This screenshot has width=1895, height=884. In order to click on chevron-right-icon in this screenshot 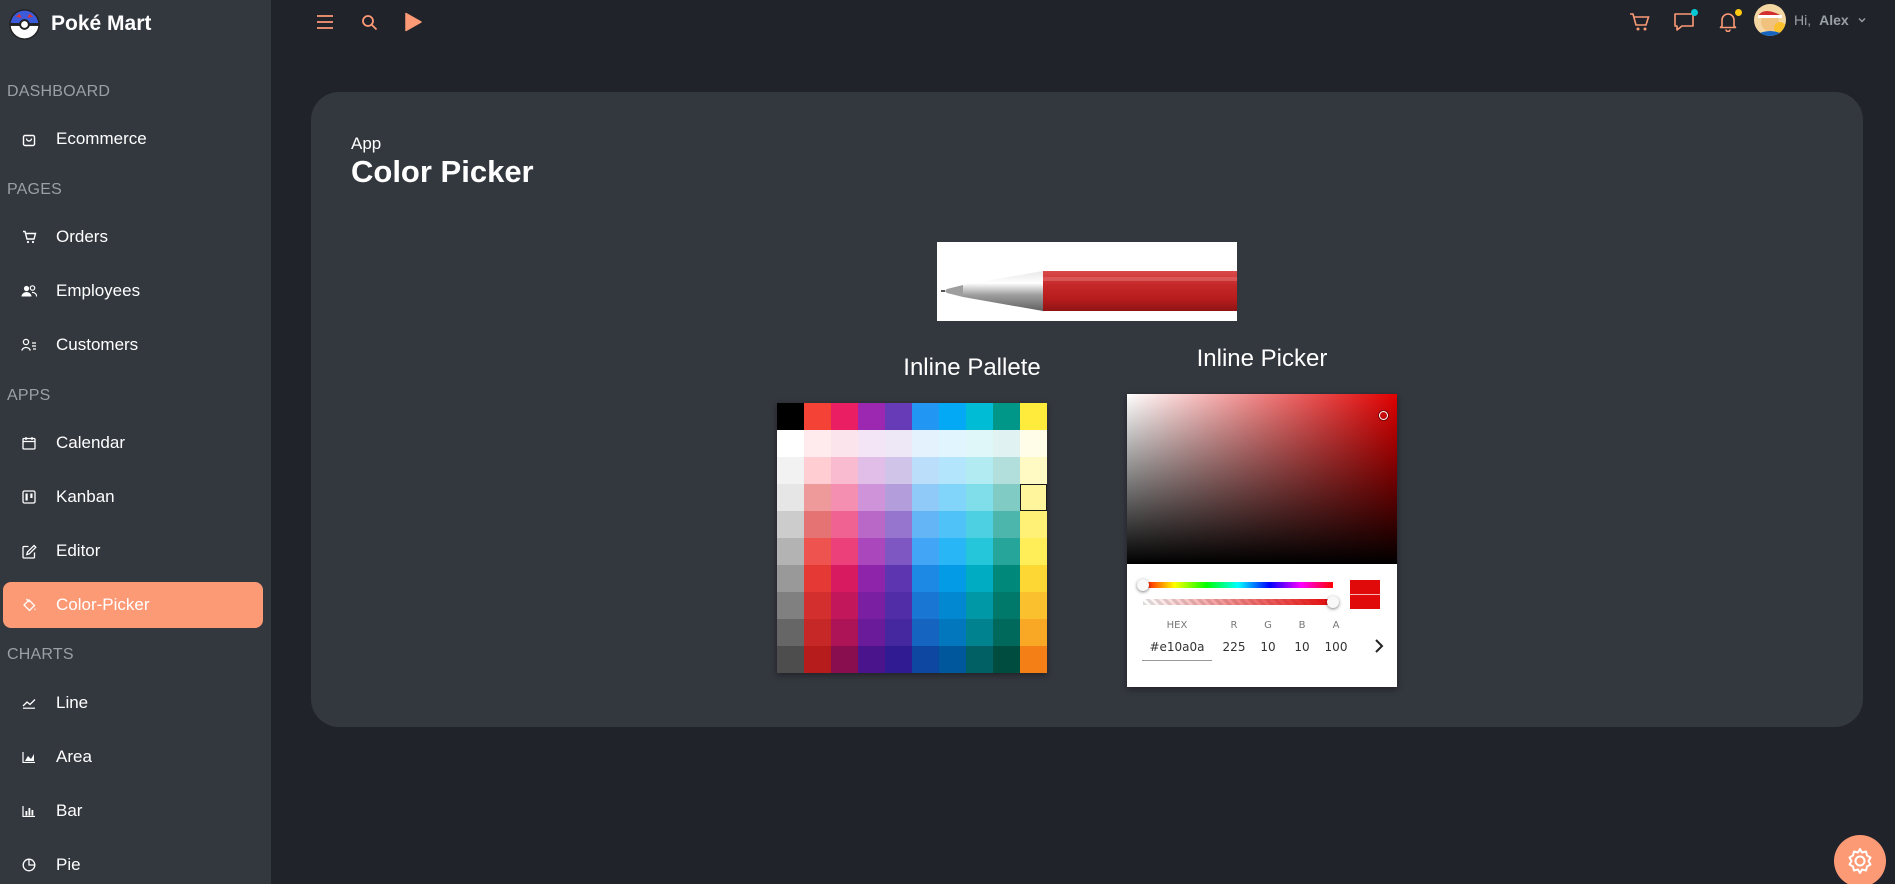, I will do `click(1379, 646)`.